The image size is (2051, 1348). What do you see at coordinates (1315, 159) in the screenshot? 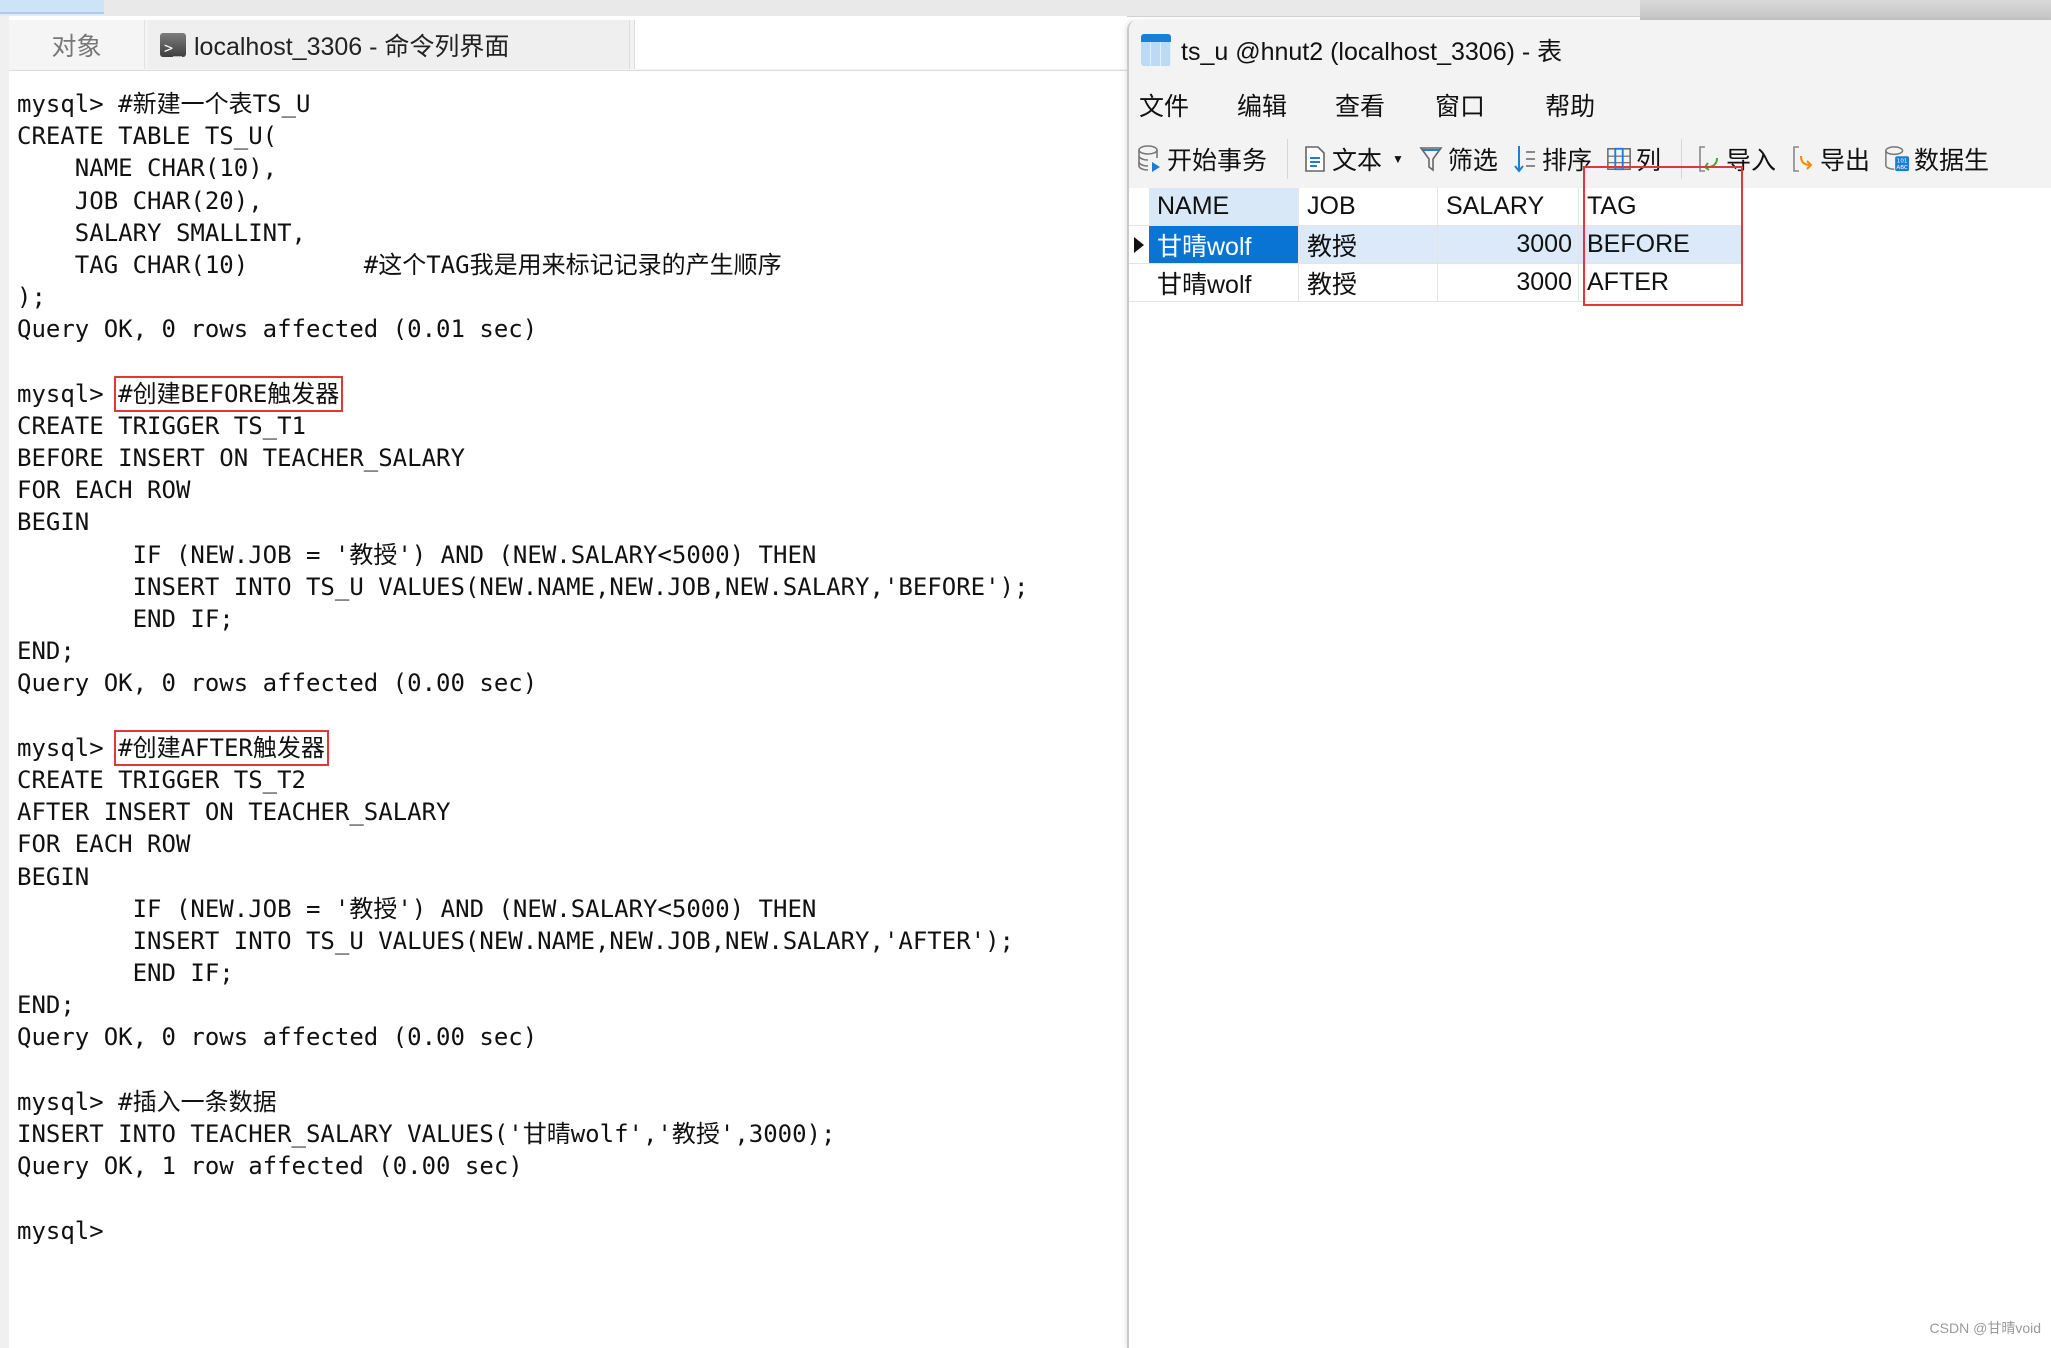
I see `document-icon` at bounding box center [1315, 159].